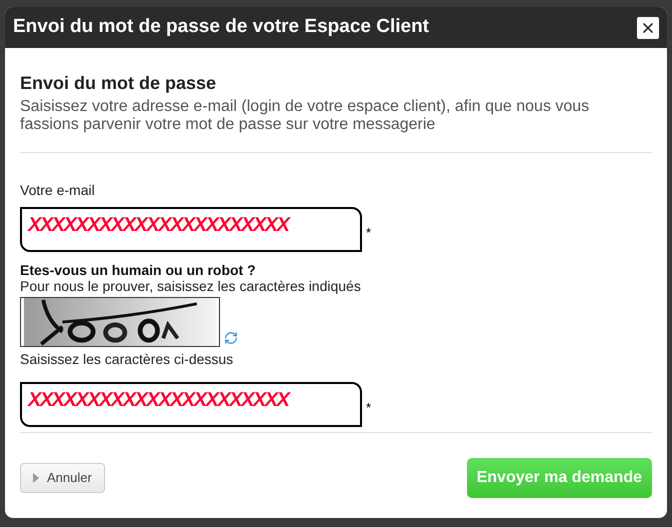 The width and height of the screenshot is (672, 527). I want to click on intro-text: Saisissez votre adresse e-mail (login de votre espace client), afin que nous vous fassions parvenir votre mot de passe sur votre messagerie, so click(305, 116).